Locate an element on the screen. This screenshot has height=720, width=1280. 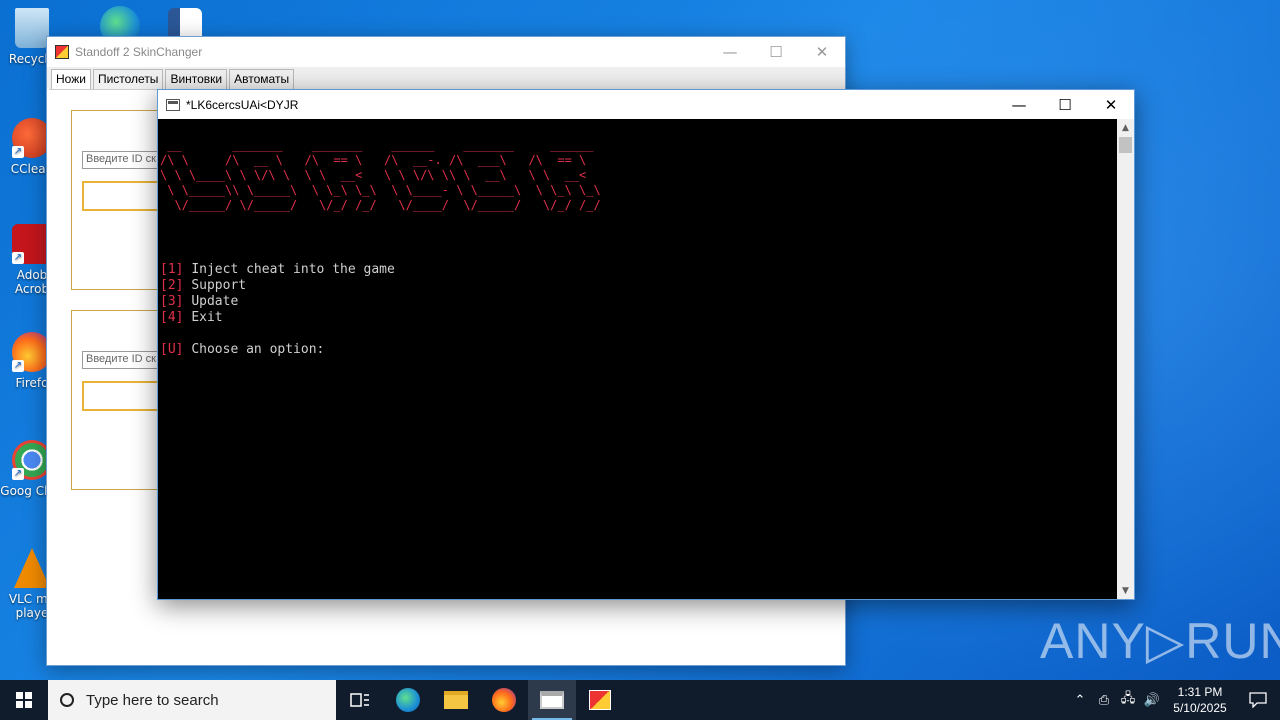
taskbar-edge is located at coordinates (408, 700).